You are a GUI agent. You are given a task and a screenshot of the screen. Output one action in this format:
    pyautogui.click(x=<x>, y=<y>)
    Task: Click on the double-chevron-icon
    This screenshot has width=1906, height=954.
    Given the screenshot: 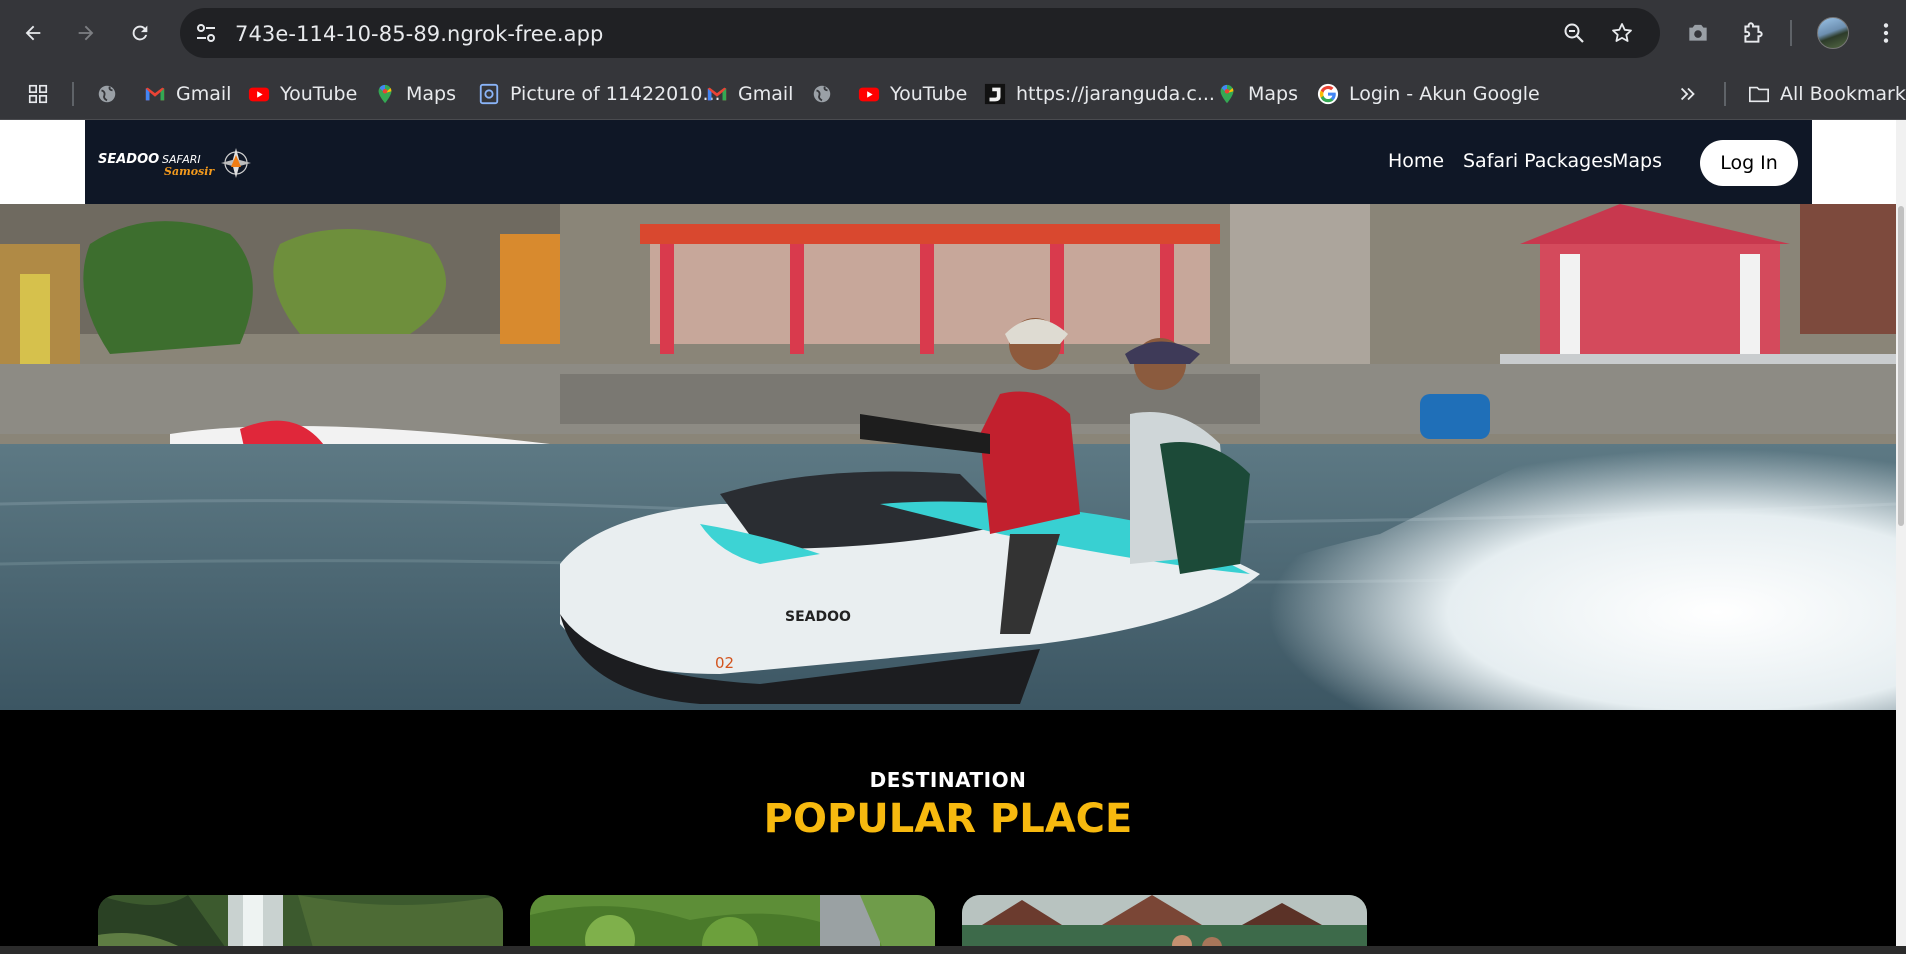 What is the action you would take?
    pyautogui.click(x=1687, y=94)
    